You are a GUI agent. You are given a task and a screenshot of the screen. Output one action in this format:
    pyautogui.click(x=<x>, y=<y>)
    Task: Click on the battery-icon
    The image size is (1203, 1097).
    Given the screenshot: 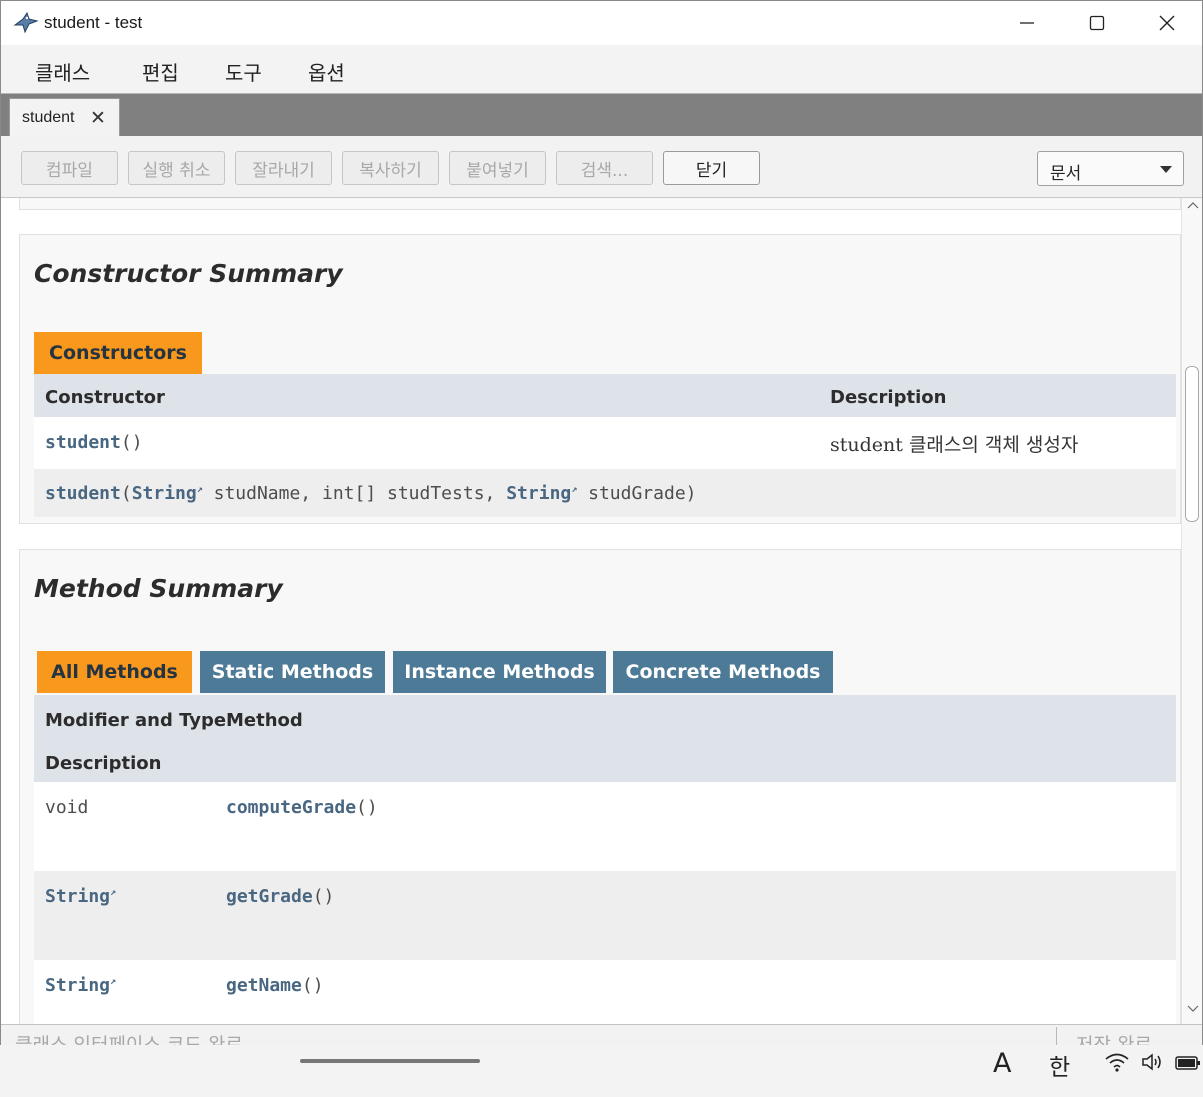 What is the action you would take?
    pyautogui.click(x=1188, y=1062)
    